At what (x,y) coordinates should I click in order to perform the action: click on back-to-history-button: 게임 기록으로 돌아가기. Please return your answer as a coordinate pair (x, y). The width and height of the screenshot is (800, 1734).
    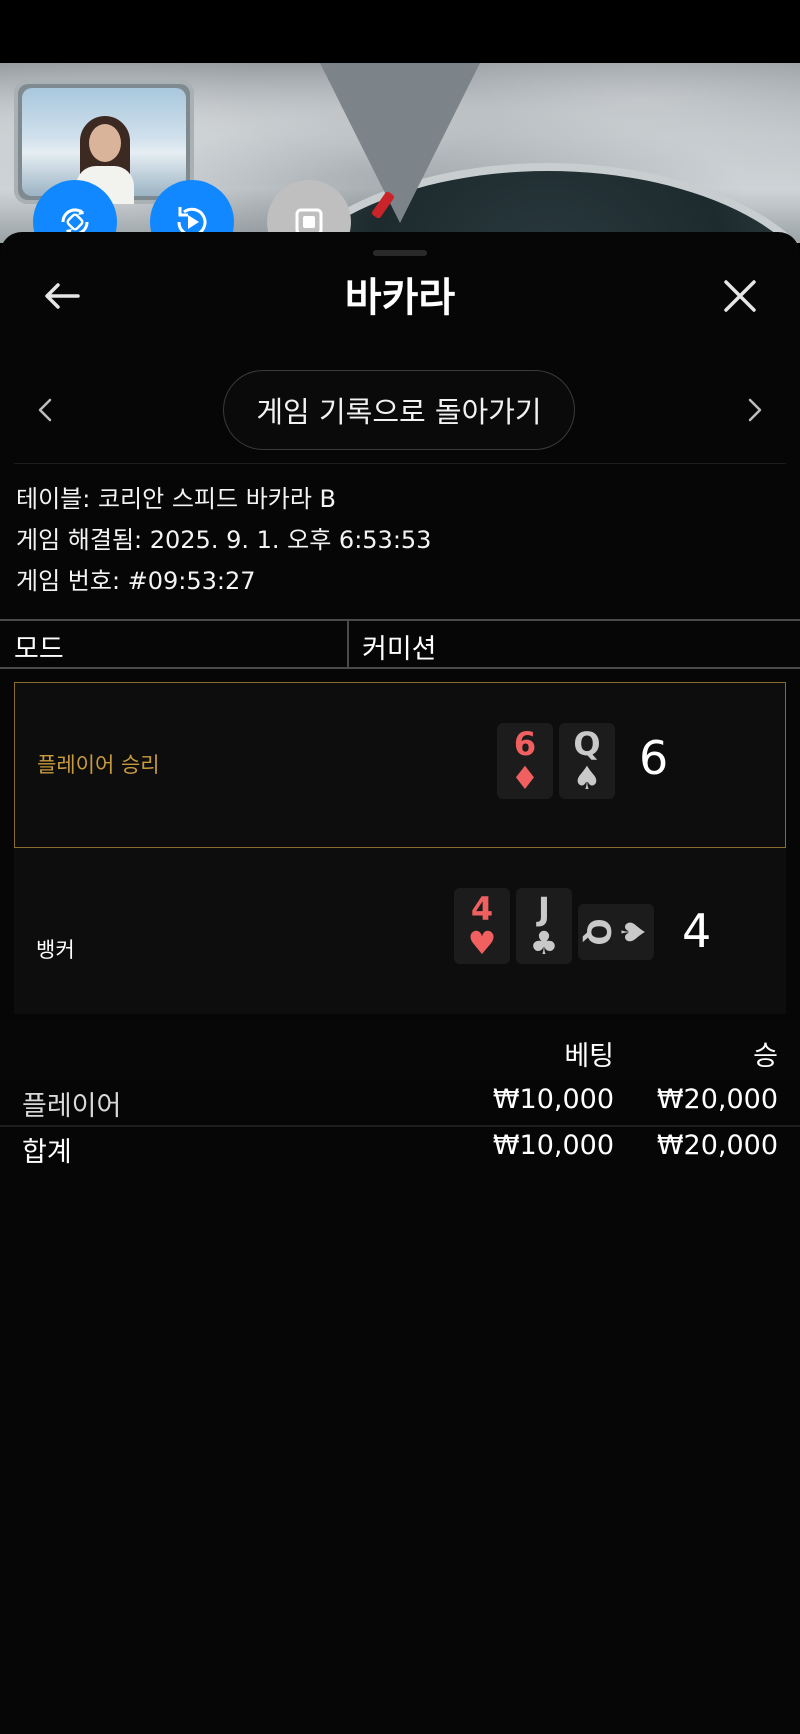
    Looking at the image, I should click on (399, 410).